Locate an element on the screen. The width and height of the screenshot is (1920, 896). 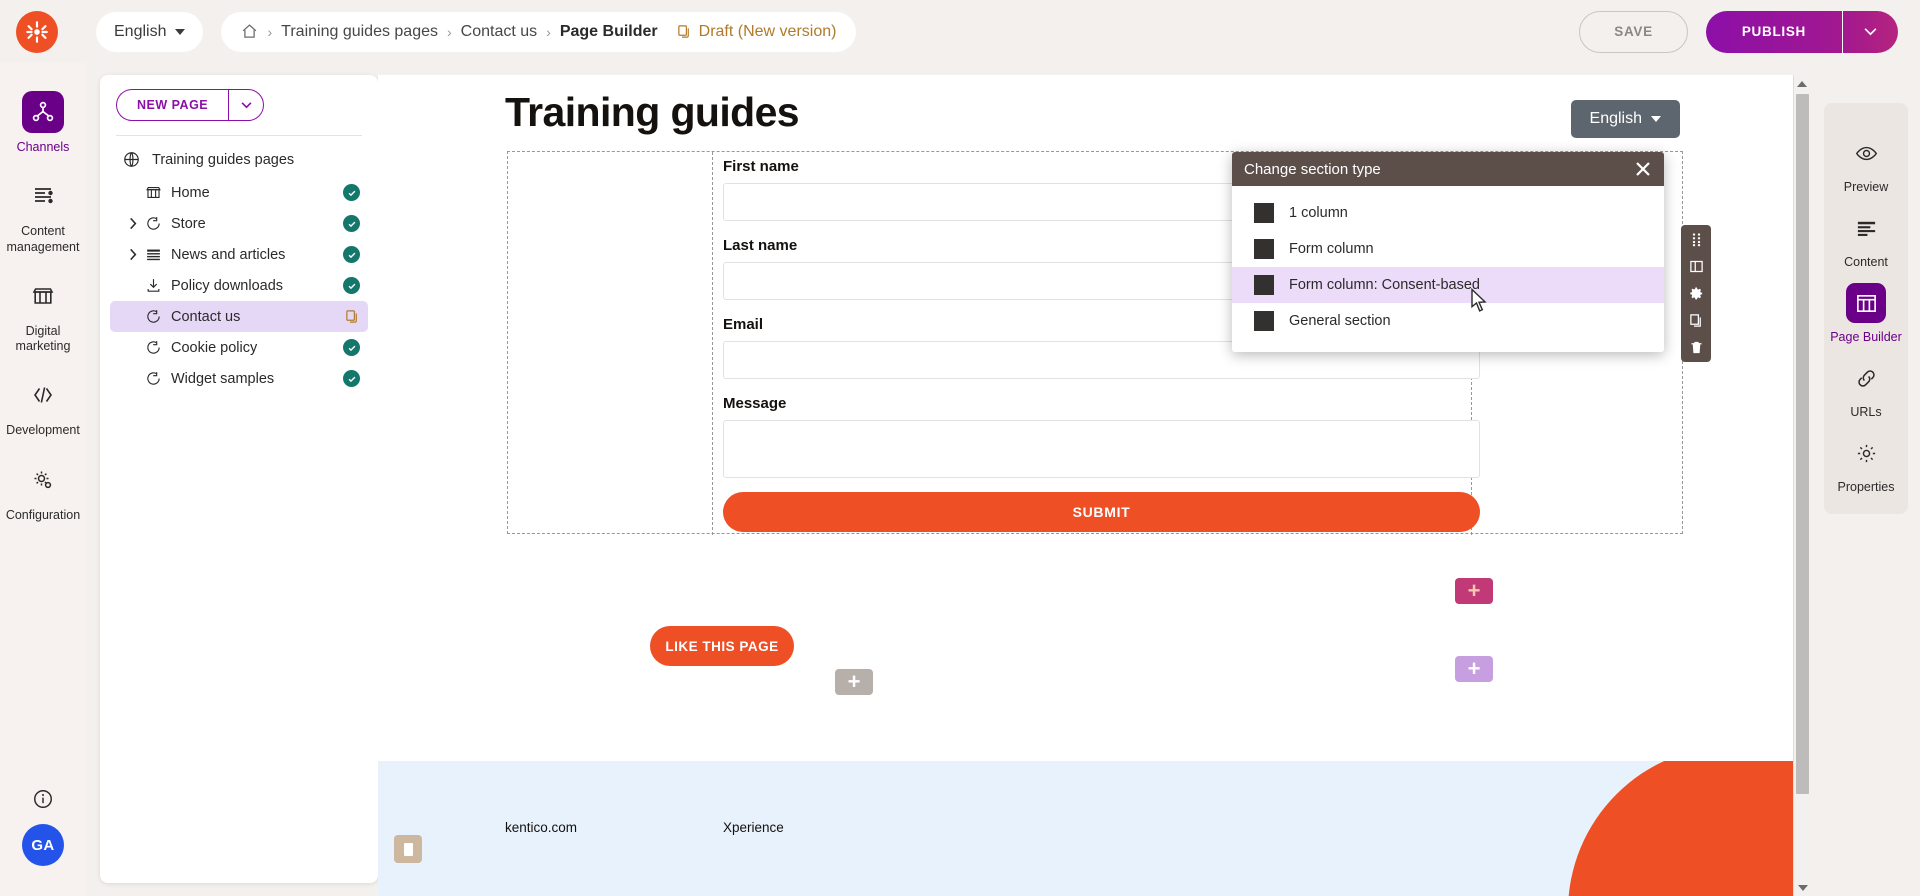
language-selector: English is located at coordinates (150, 31).